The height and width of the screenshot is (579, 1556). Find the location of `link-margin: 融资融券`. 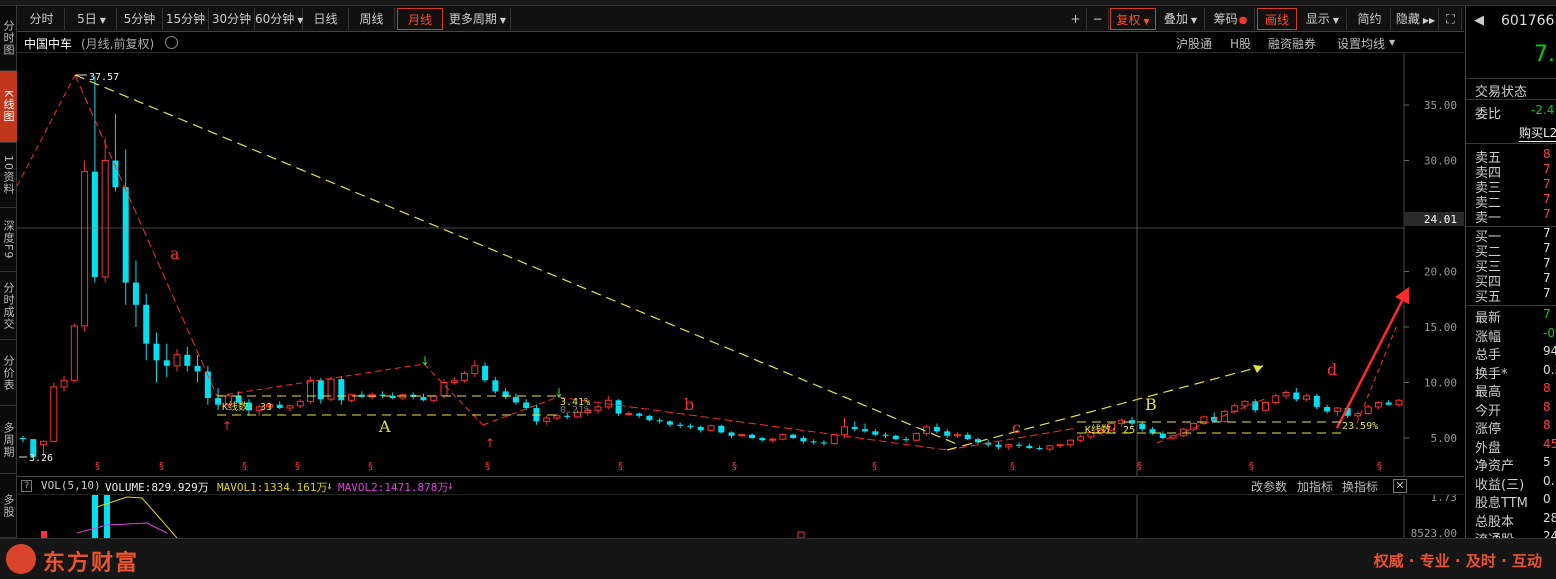

link-margin: 融资融券 is located at coordinates (1292, 43).